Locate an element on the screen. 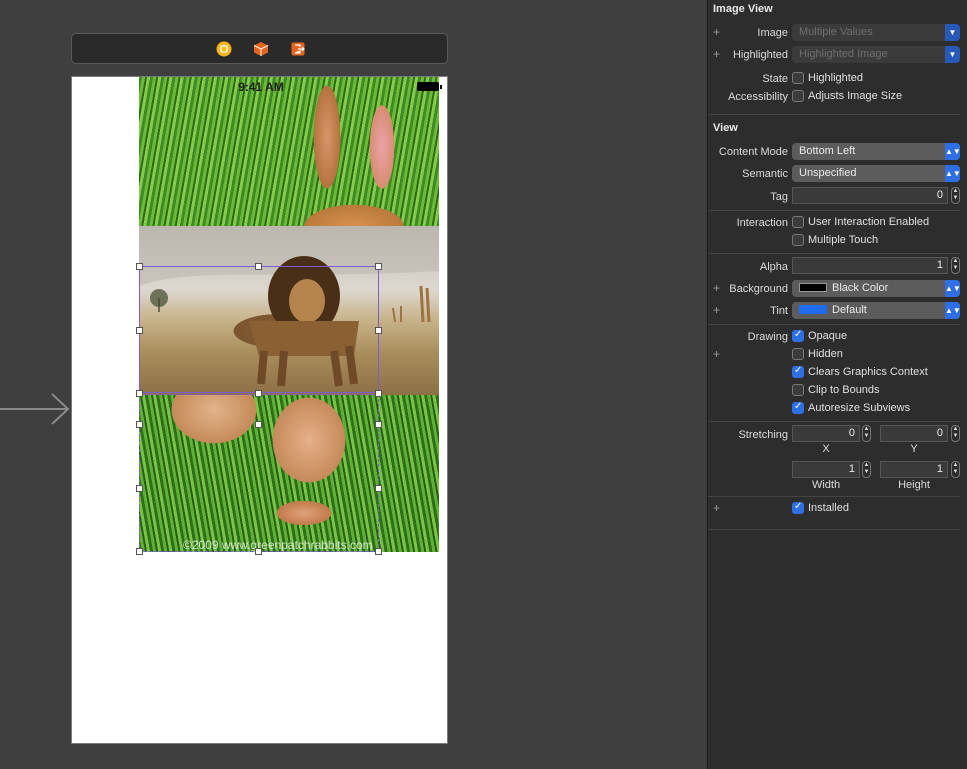  clip-to-bounds-label: Clip to Bounds is located at coordinates (844, 390).